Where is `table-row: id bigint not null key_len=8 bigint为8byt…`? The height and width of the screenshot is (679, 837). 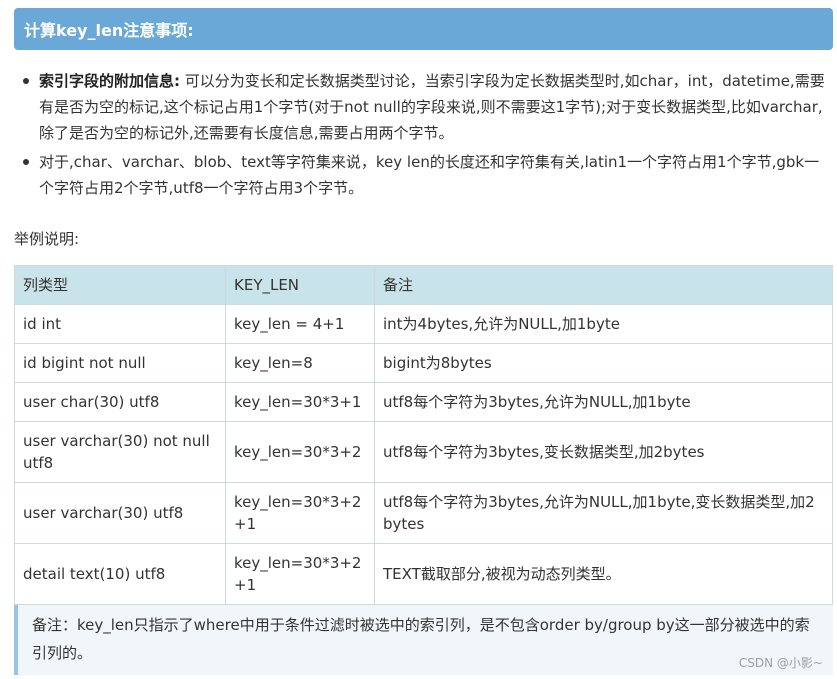 table-row: id bigint not null key_len=8 bigint为8byt… is located at coordinates (423, 363).